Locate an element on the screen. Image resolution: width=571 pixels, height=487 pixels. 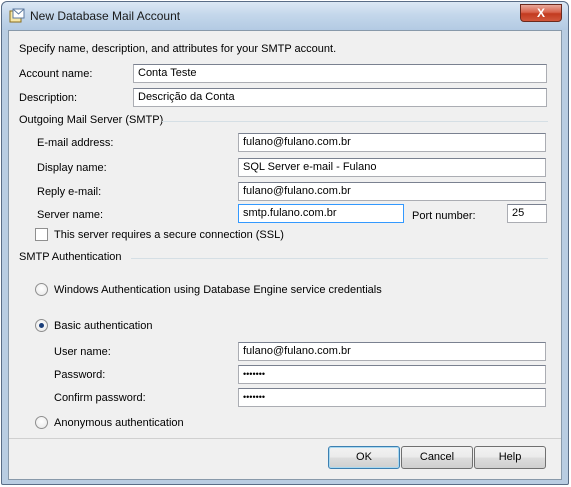
account-name-label: Account name: is located at coordinates (56, 74).